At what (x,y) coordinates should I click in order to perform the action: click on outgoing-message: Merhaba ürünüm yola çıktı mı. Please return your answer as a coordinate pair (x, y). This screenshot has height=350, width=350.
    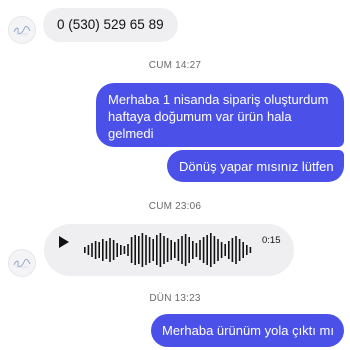
    Looking at the image, I should click on (247, 330).